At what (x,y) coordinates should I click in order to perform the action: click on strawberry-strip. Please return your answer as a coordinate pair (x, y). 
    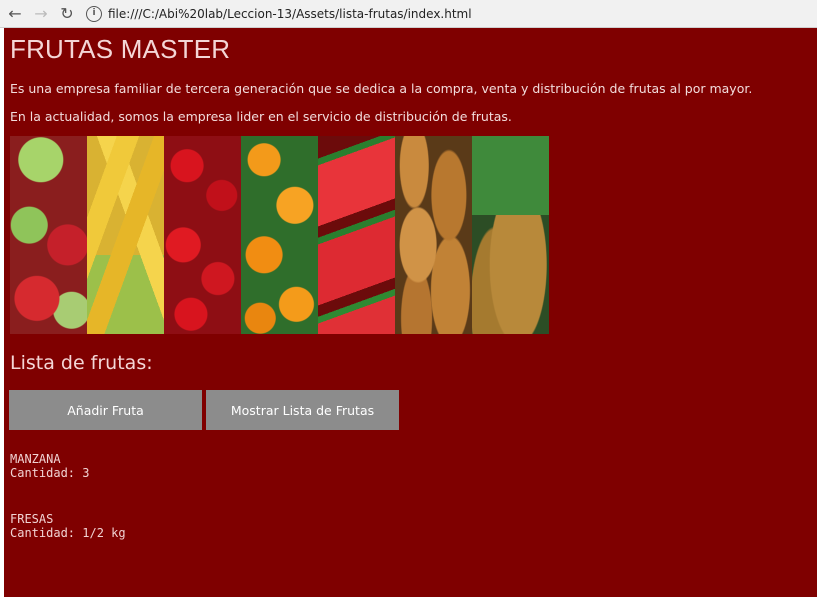
    Looking at the image, I should click on (202, 235).